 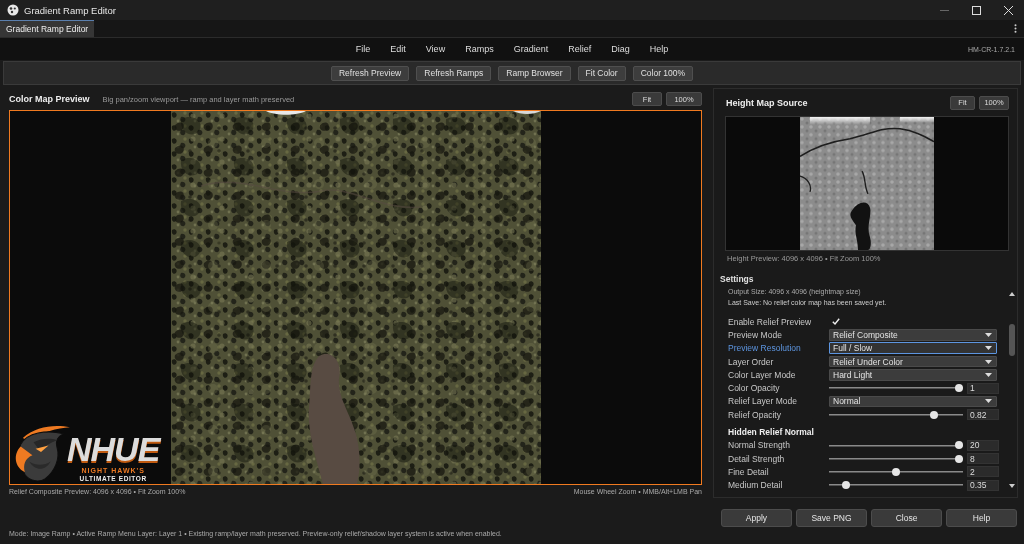 I want to click on value-field: 0.82, so click(x=983, y=415).